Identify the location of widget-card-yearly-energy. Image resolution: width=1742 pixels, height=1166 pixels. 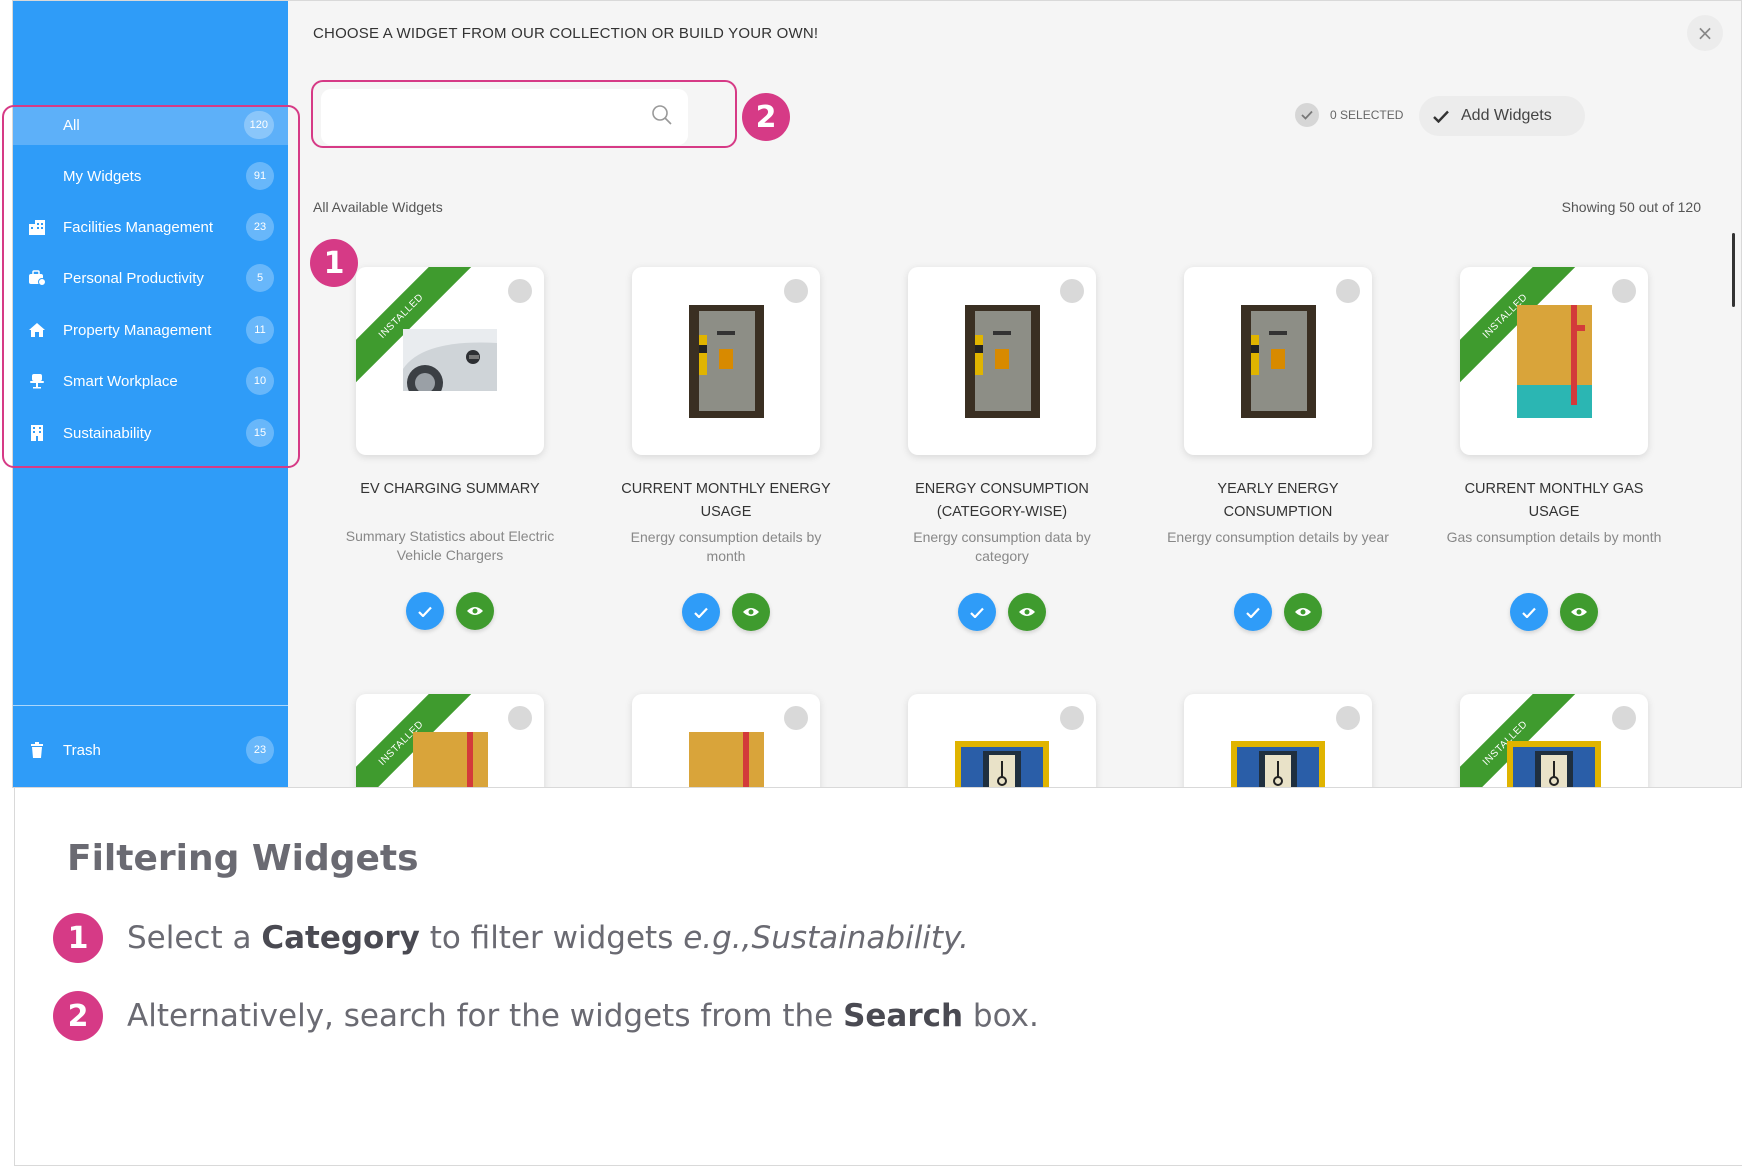
(1278, 361).